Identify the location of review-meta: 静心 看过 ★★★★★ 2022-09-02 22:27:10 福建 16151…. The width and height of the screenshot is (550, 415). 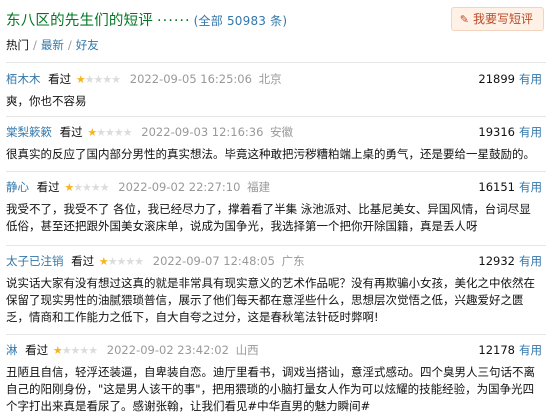
(276, 190).